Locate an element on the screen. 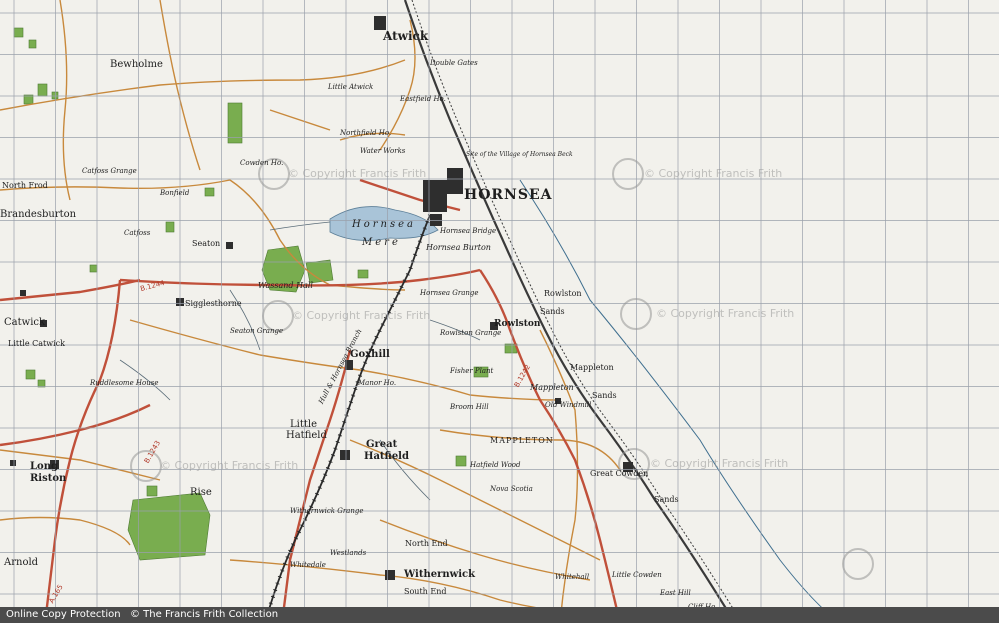  place-label: Mere is located at coordinates (381, 242).